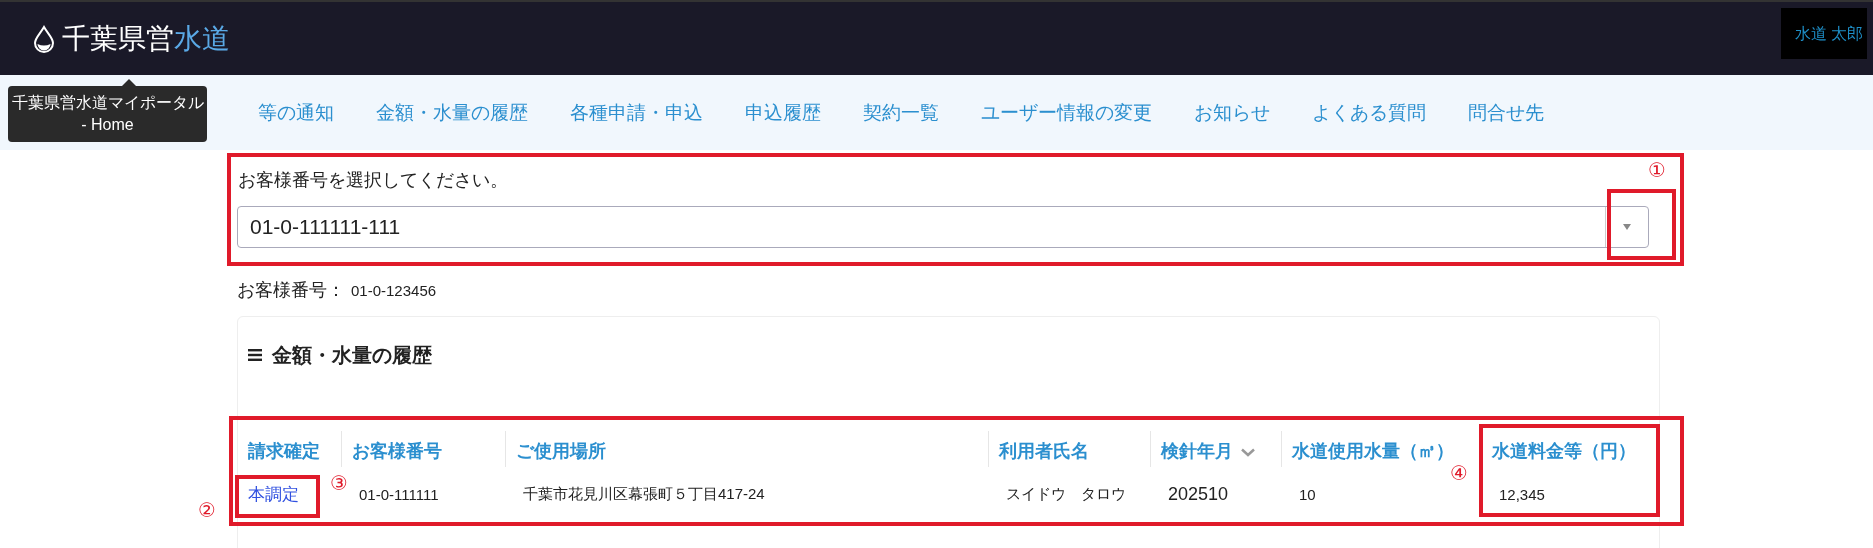 This screenshot has height=548, width=1873. Describe the element at coordinates (291, 290) in the screenshot. I see `customer-number-label: お客様番号：` at that location.